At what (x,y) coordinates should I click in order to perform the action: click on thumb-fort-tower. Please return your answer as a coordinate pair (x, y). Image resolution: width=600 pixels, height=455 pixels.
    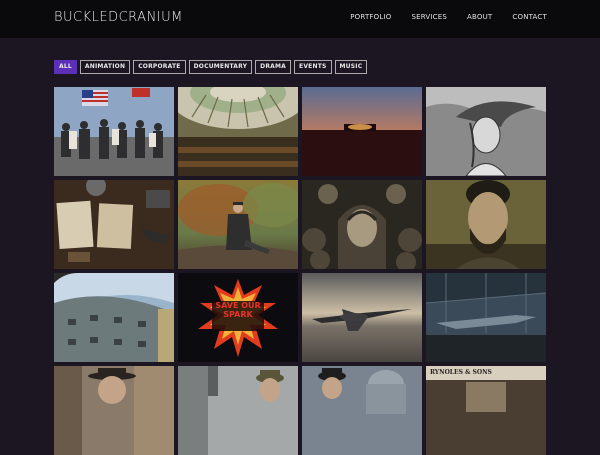
    Looking at the image, I should click on (114, 317).